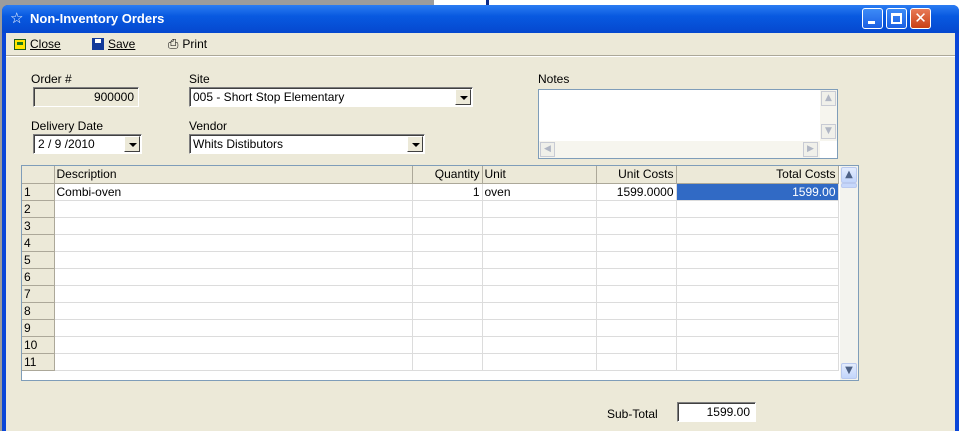  What do you see at coordinates (331, 97) in the screenshot?
I see `site-dropdown: 005 - Short Stop Elementary` at bounding box center [331, 97].